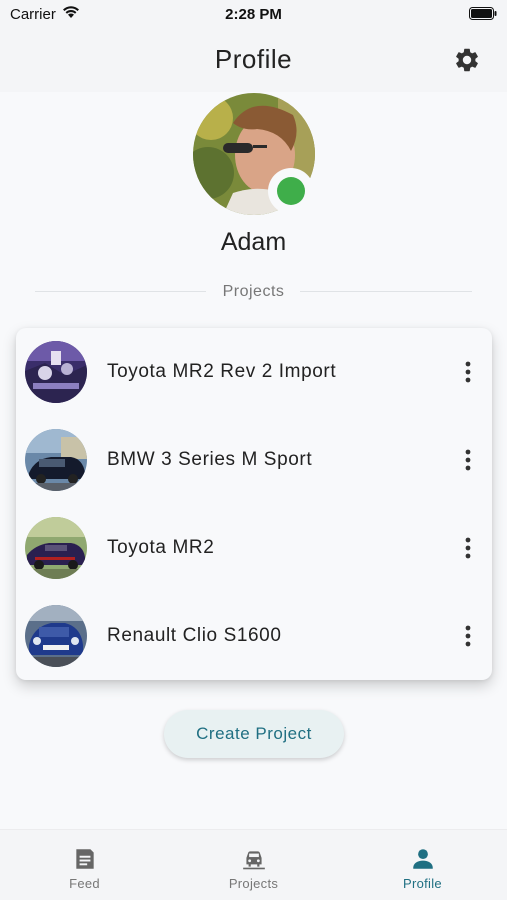  What do you see at coordinates (254, 734) in the screenshot?
I see `create-project-button: Create Project` at bounding box center [254, 734].